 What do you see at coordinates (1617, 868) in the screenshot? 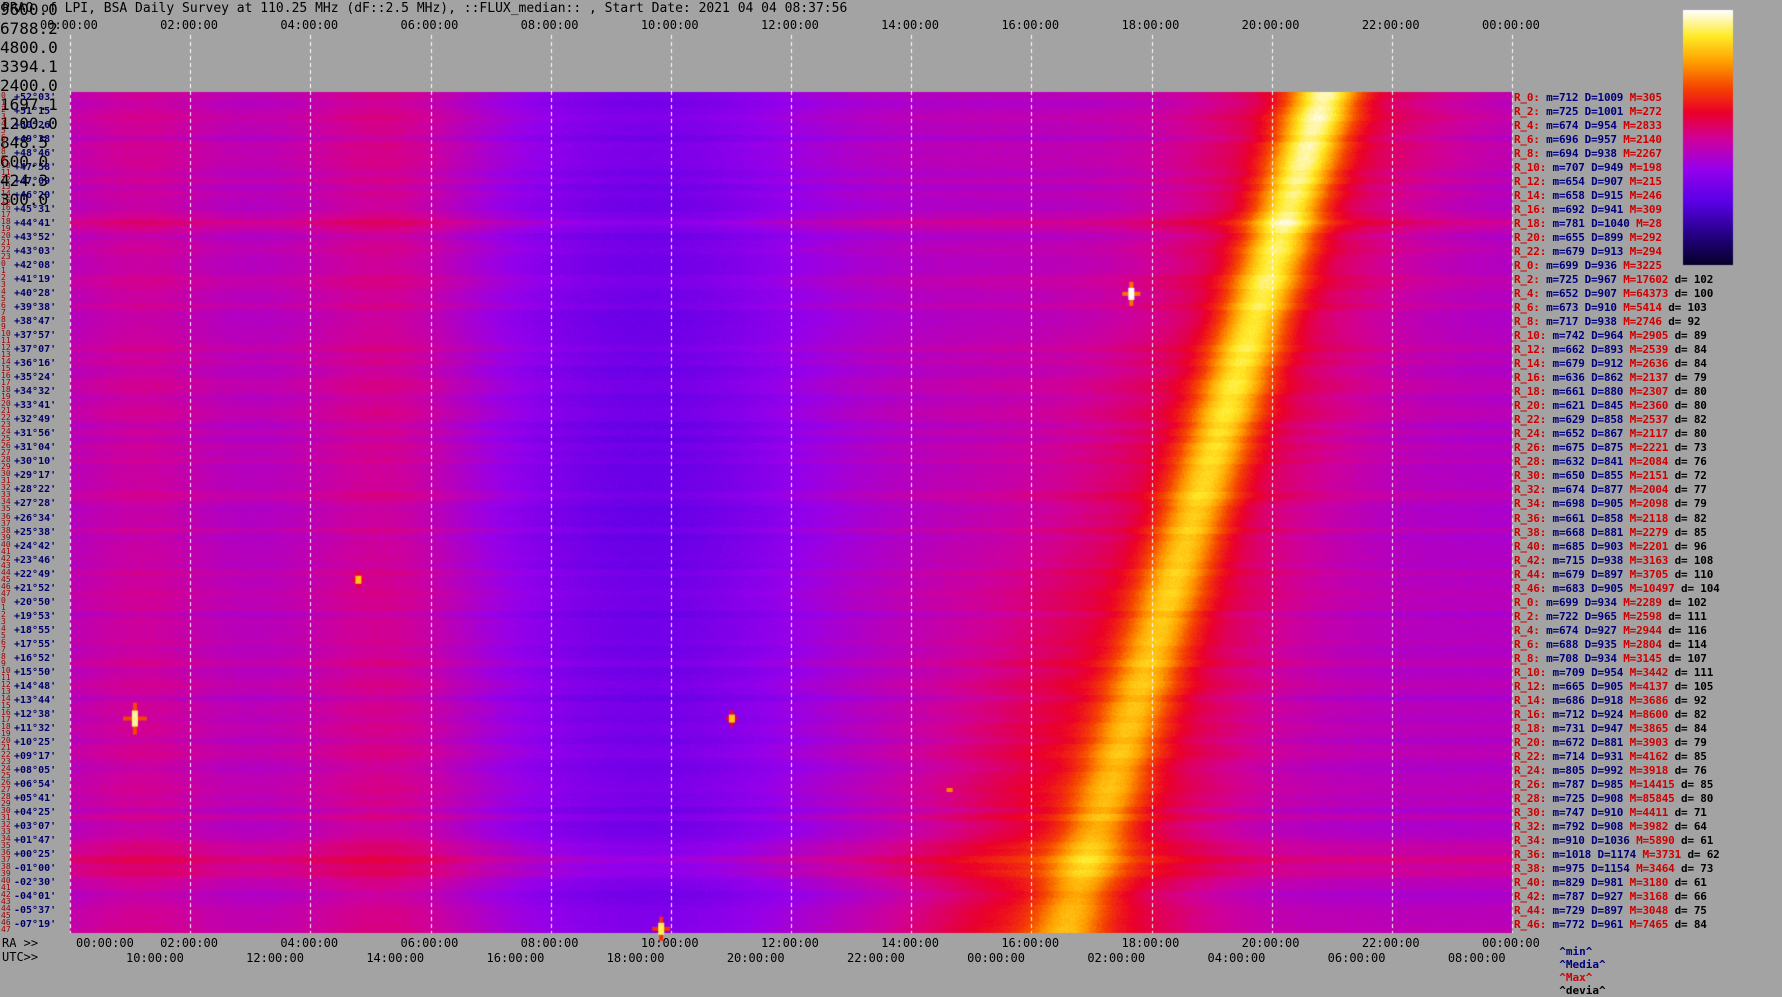
I see `beam-stat-row: R_38: m=975 D=1154 M=3464 d= 73` at bounding box center [1617, 868].